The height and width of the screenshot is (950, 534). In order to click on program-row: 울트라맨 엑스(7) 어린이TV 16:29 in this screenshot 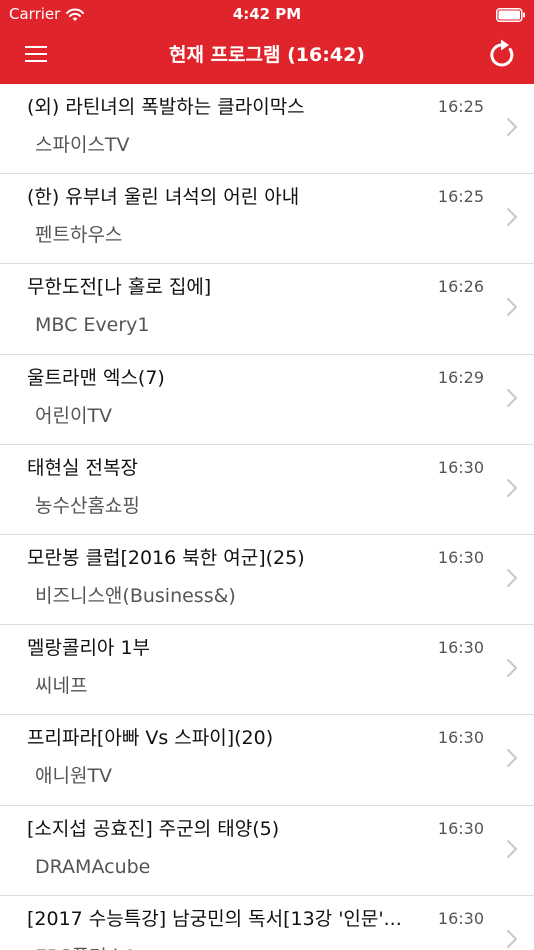, I will do `click(267, 400)`.